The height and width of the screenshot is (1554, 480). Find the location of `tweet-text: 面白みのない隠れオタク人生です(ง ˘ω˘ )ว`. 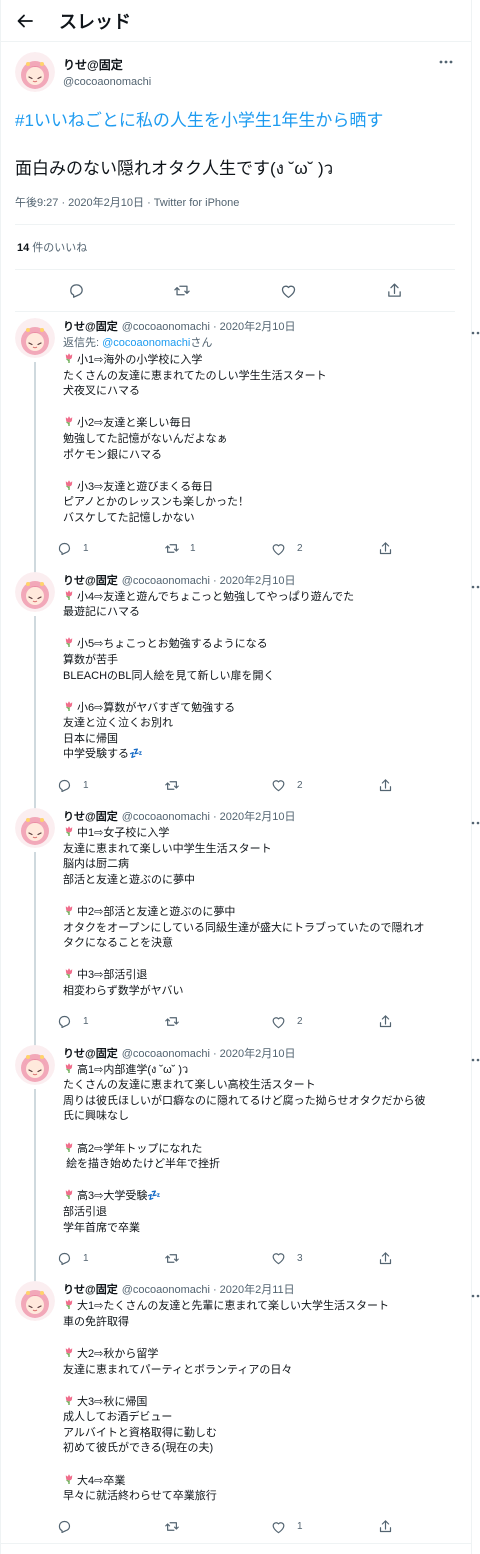

tweet-text: 面白みのない隠れオタク人生です(ง ˘ω˘ )ว is located at coordinates (174, 168).